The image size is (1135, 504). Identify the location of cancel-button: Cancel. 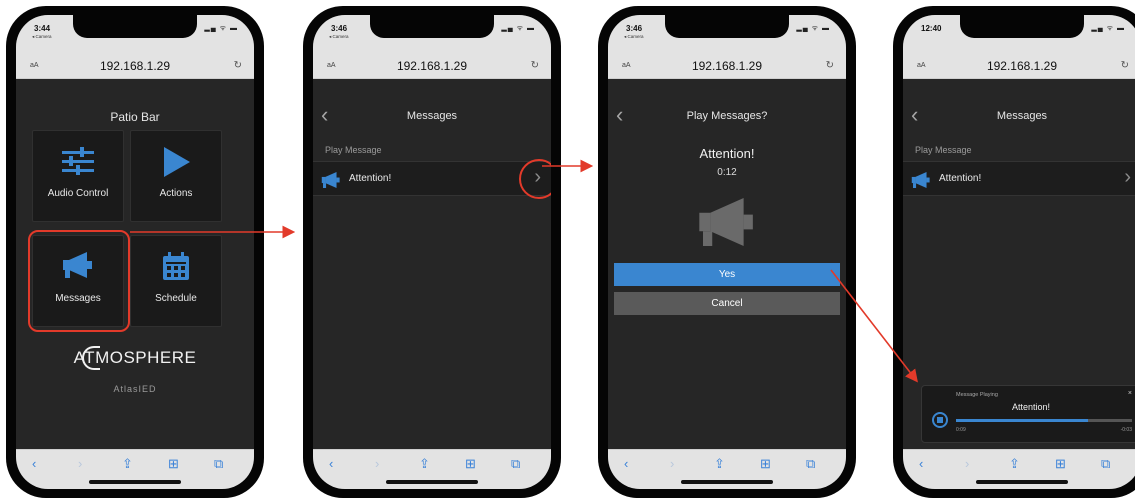
(727, 303).